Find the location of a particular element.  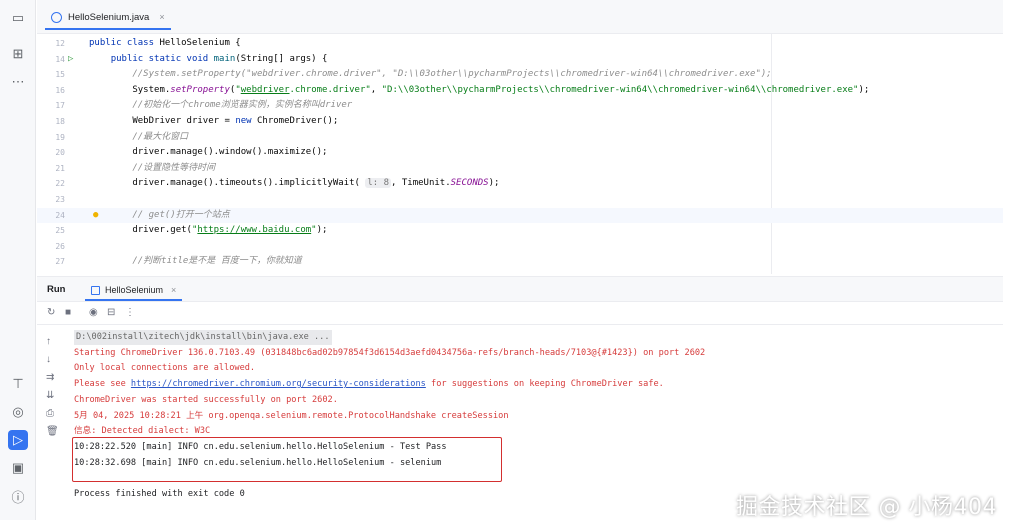

folder-icon: ▭ is located at coordinates (18, 18).